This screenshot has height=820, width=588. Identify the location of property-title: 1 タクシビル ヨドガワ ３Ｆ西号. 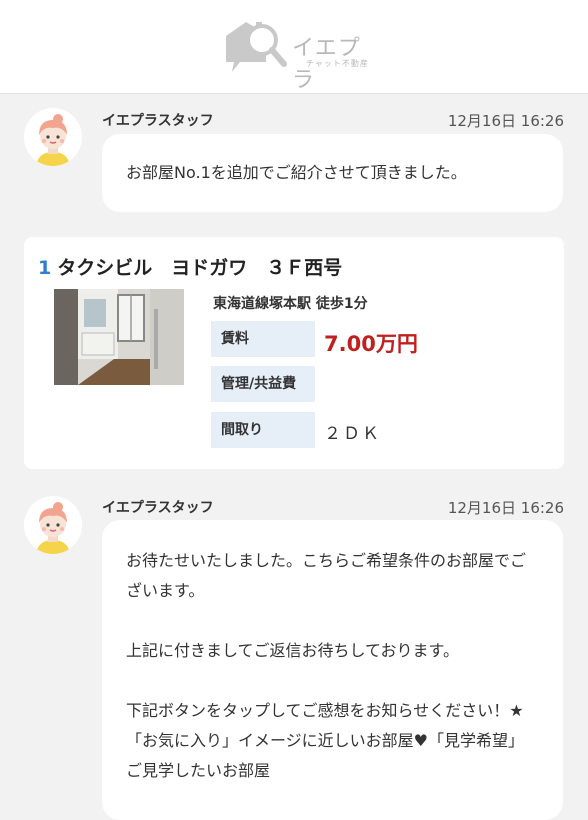
(190, 266).